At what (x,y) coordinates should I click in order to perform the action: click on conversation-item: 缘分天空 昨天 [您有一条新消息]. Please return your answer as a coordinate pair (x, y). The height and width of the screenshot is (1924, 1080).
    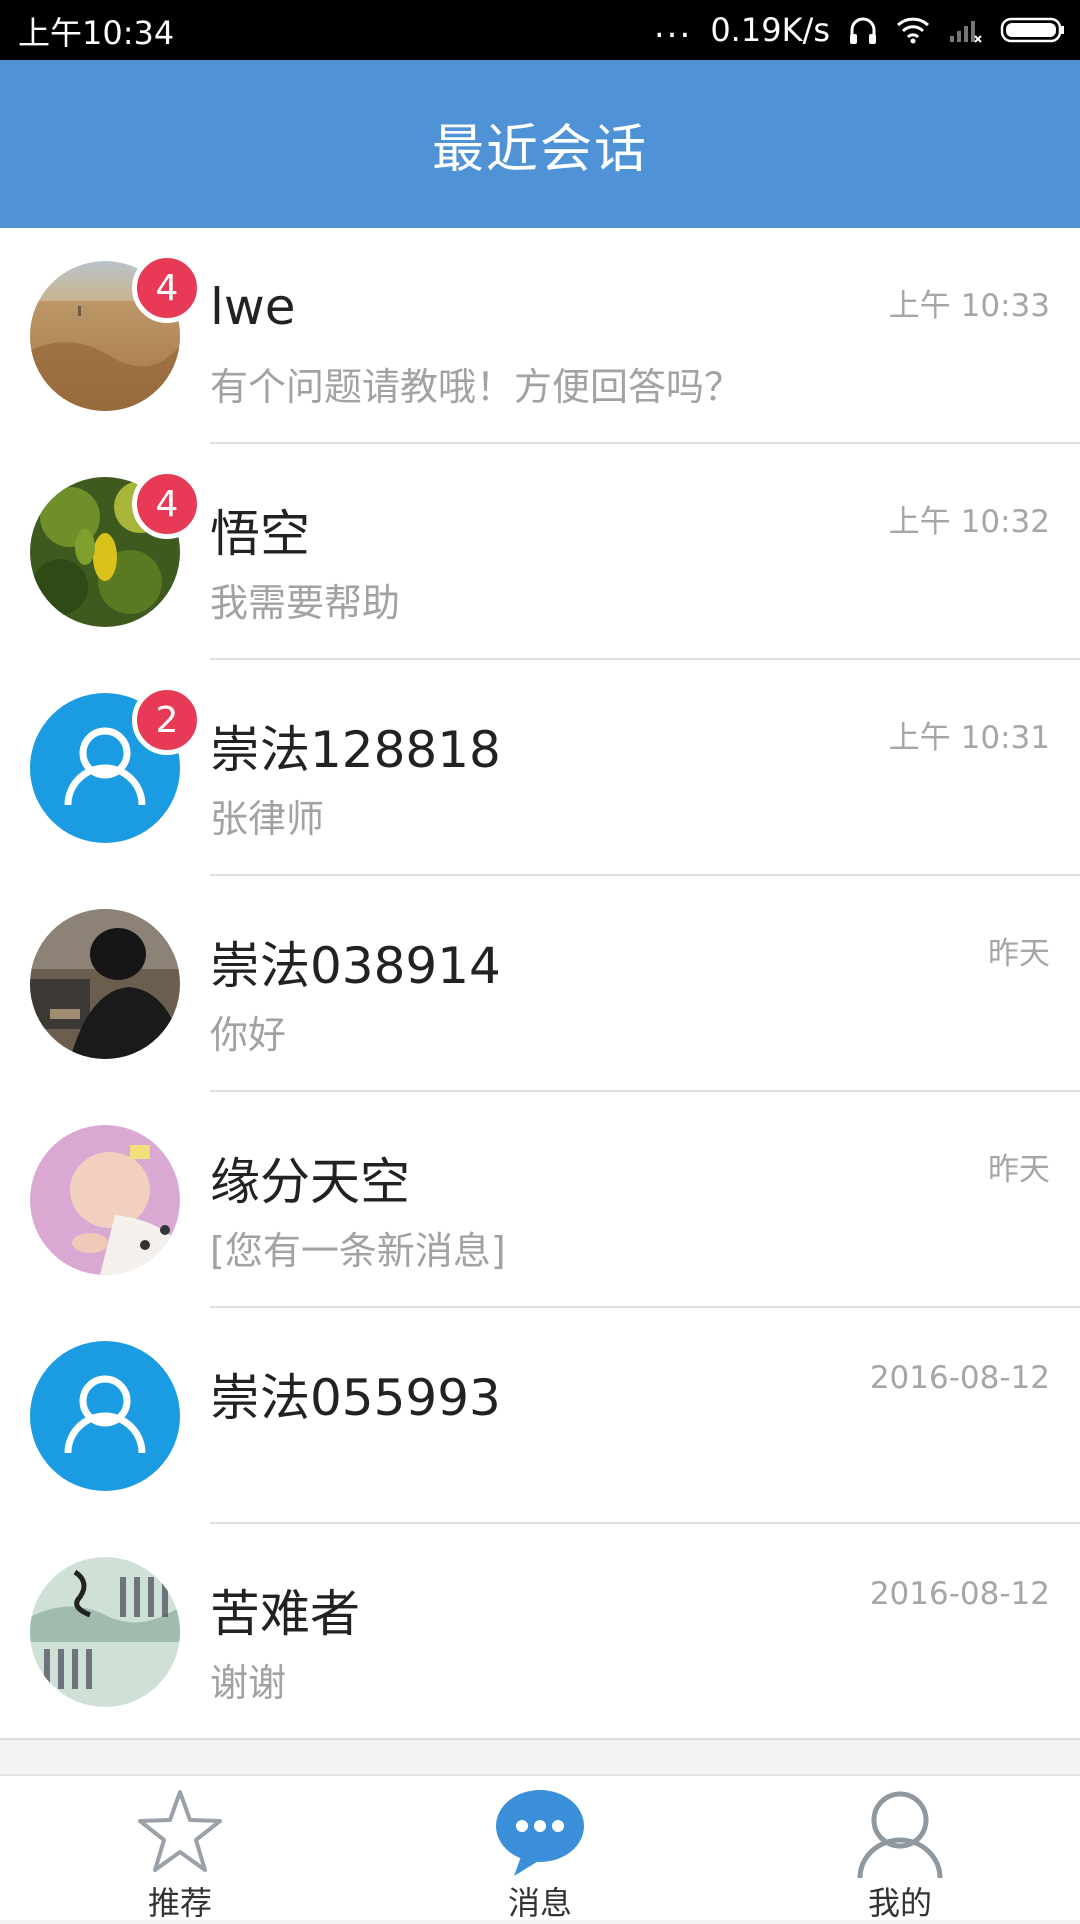
    Looking at the image, I should click on (540, 1200).